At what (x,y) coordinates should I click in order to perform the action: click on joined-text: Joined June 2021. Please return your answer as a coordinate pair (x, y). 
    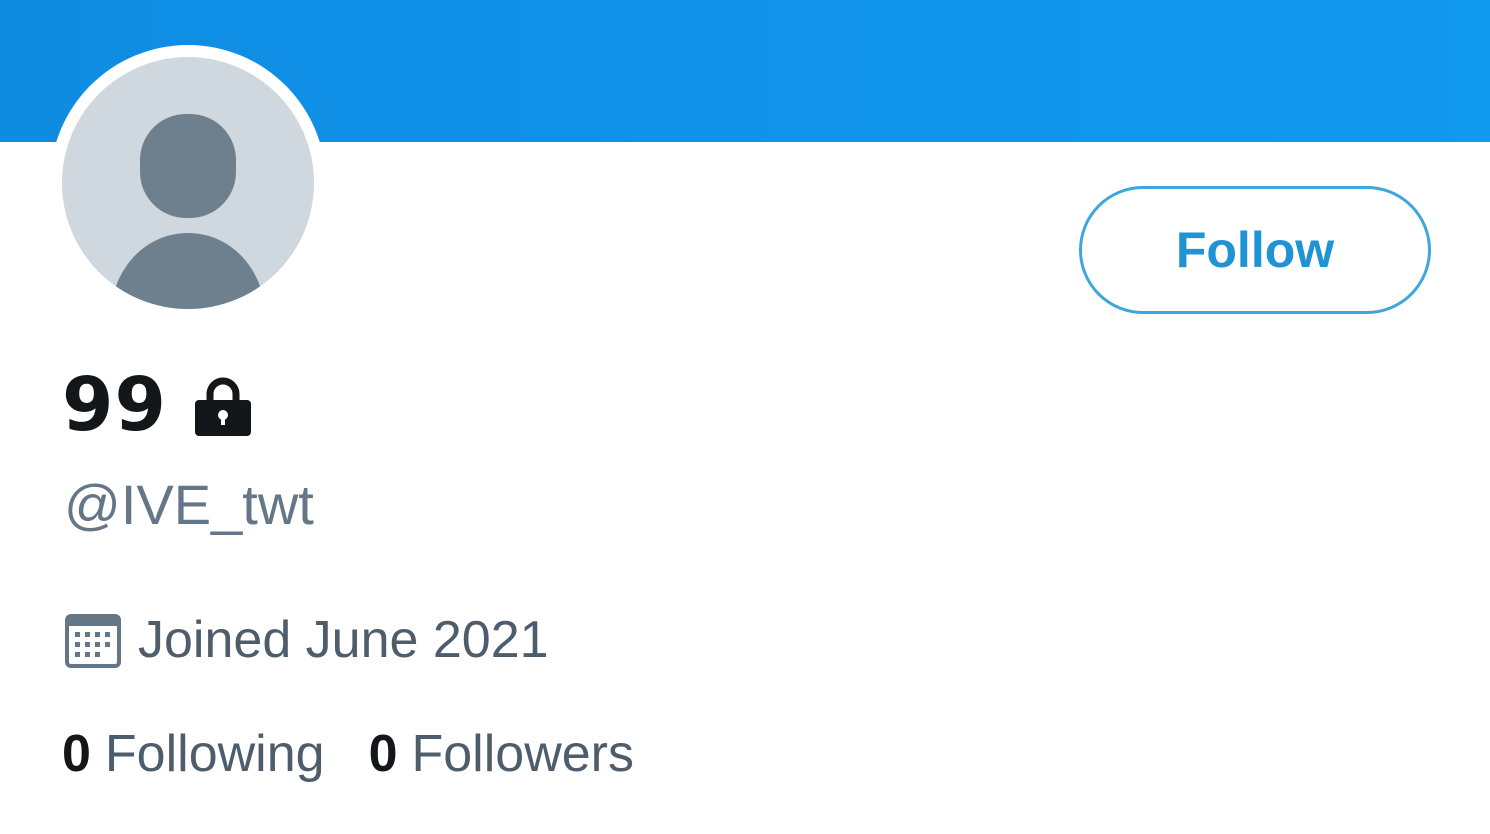
    Looking at the image, I should click on (343, 640).